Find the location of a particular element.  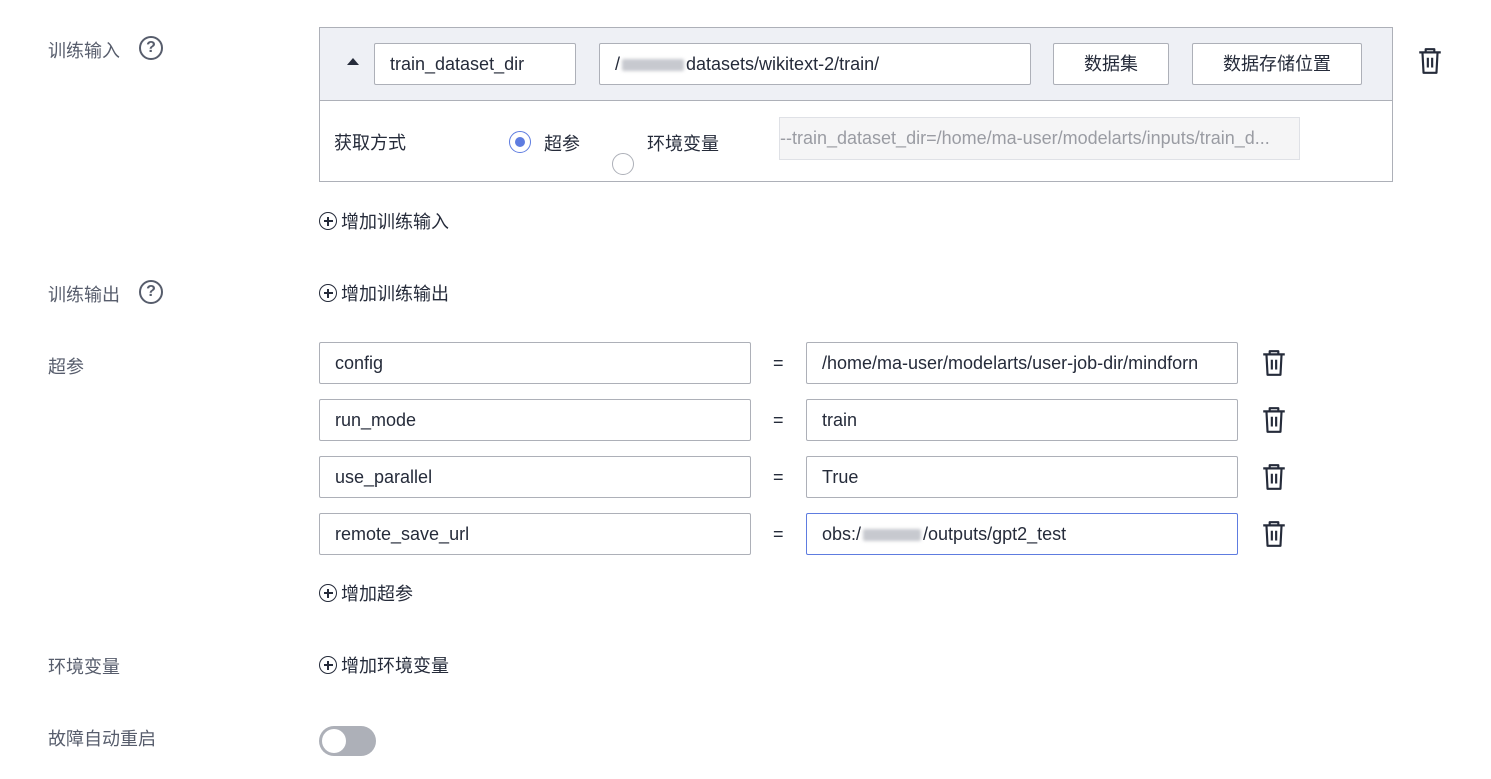

add-env-var-label: 增加环境变量 is located at coordinates (395, 666).